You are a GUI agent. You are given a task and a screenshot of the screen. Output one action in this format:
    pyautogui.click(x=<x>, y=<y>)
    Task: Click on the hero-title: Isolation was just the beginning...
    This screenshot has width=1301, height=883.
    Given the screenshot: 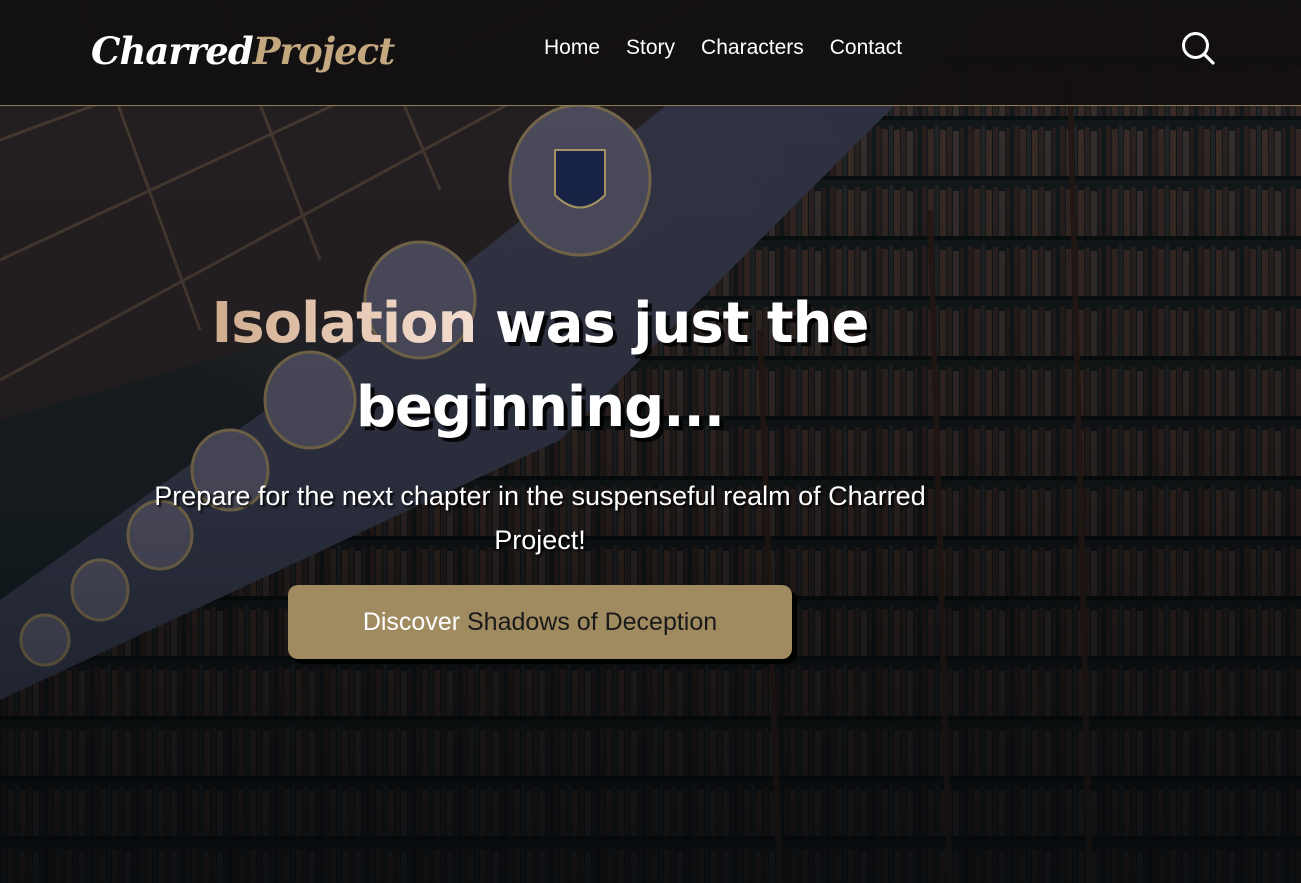 What is the action you would take?
    pyautogui.click(x=540, y=366)
    